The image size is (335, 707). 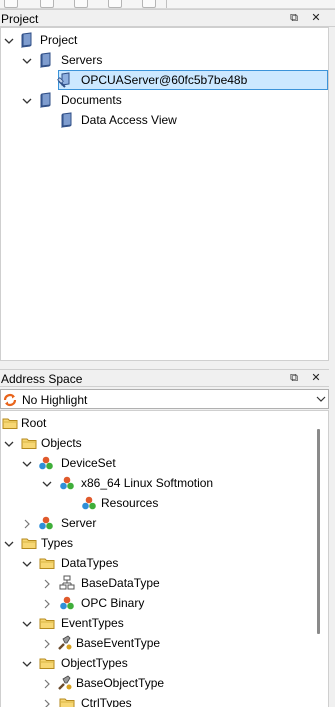 What do you see at coordinates (164, 523) in the screenshot?
I see `tree-item: Server` at bounding box center [164, 523].